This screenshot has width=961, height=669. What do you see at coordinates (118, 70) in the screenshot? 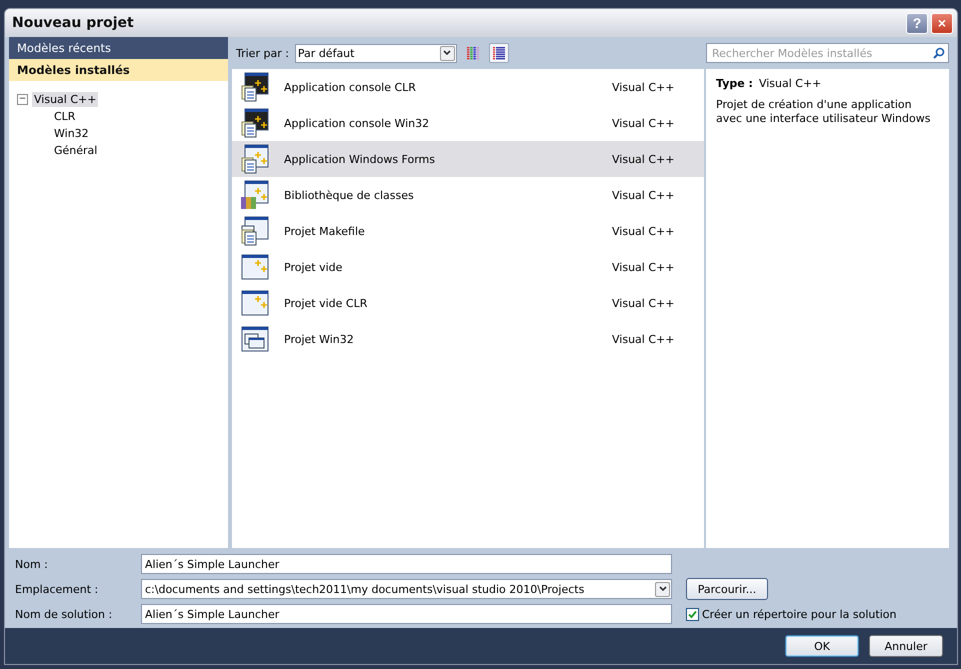
I see `sidebar-section: Modèles installés` at bounding box center [118, 70].